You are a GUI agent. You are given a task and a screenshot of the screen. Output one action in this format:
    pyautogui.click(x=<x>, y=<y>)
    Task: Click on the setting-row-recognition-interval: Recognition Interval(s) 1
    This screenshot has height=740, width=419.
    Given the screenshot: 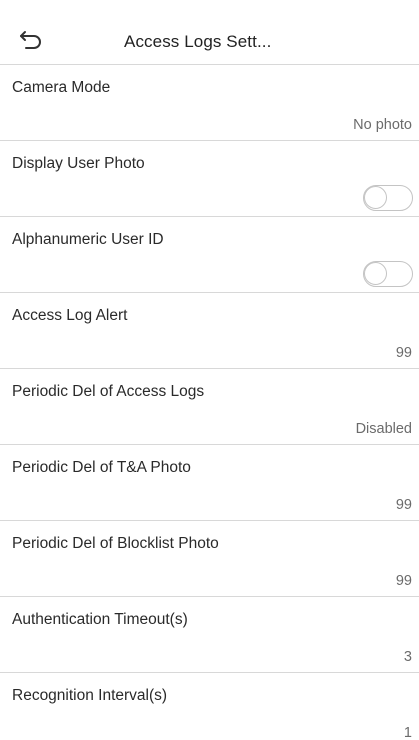 What is the action you would take?
    pyautogui.click(x=209, y=706)
    